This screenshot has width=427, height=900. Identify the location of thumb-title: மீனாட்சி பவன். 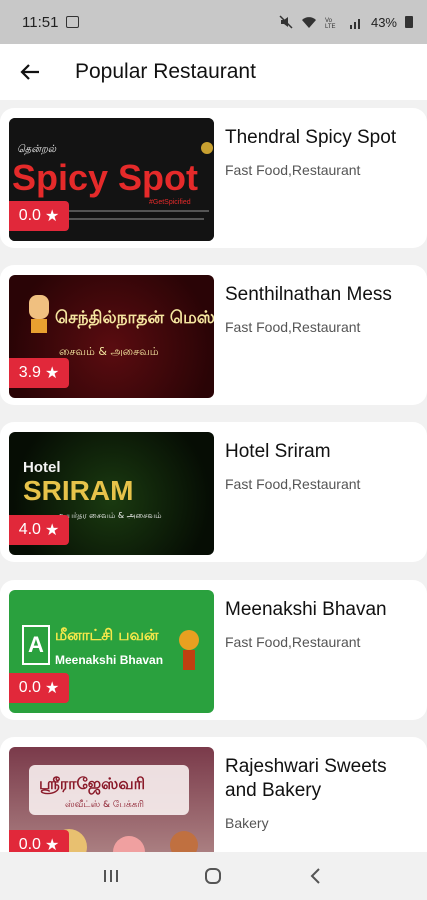
(107, 635).